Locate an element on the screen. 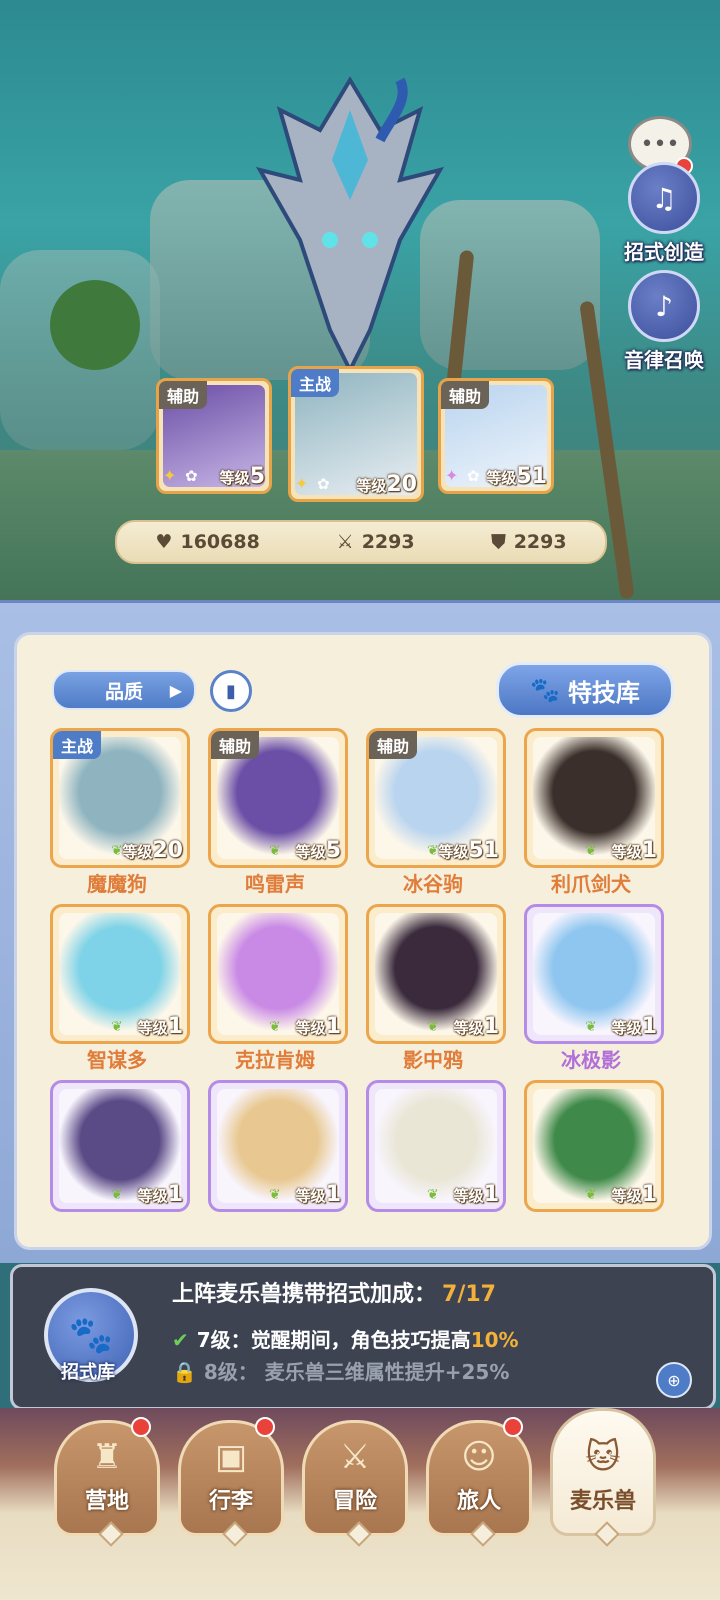  team-slot-support-2: 辅助 ✦ ✿ 等级51 is located at coordinates (496, 436).